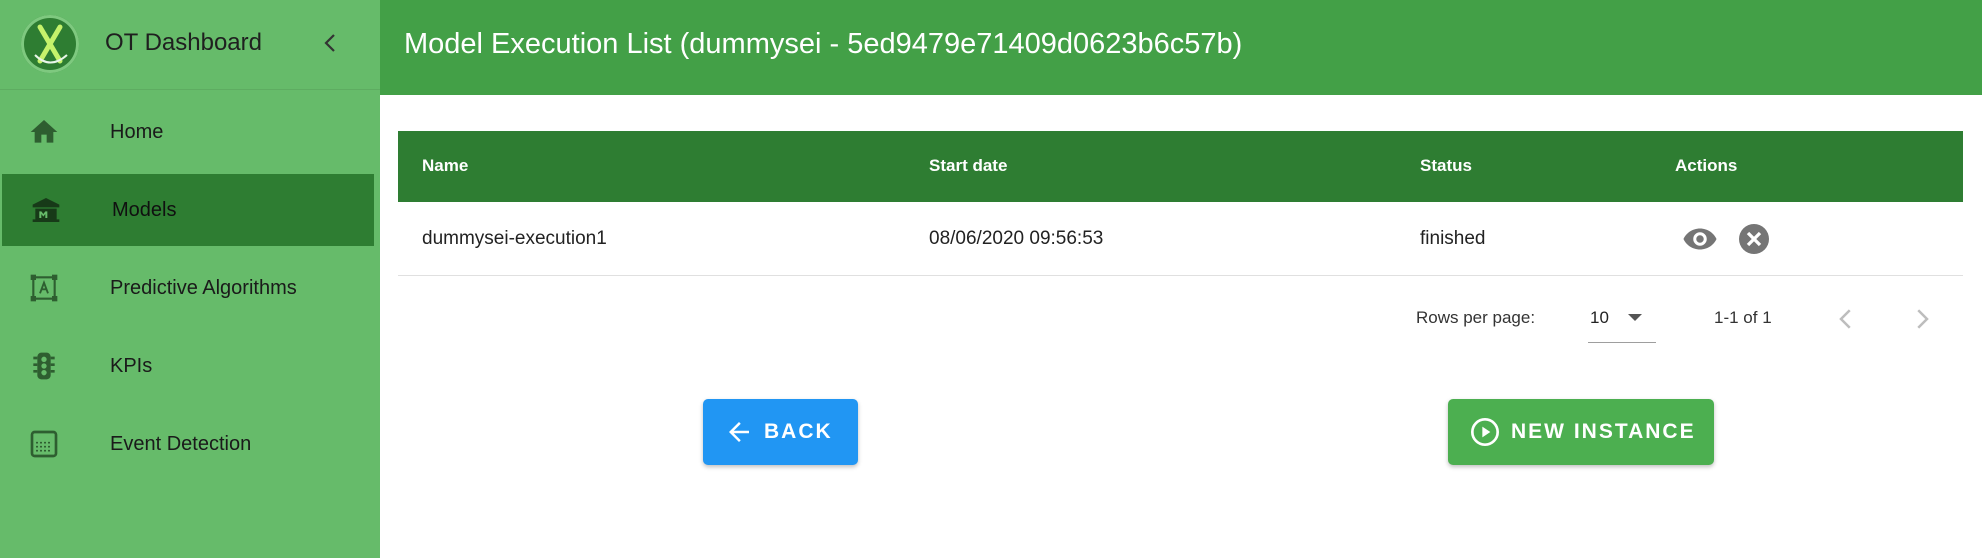  I want to click on page-range: 1-1 of 1, so click(1743, 317).